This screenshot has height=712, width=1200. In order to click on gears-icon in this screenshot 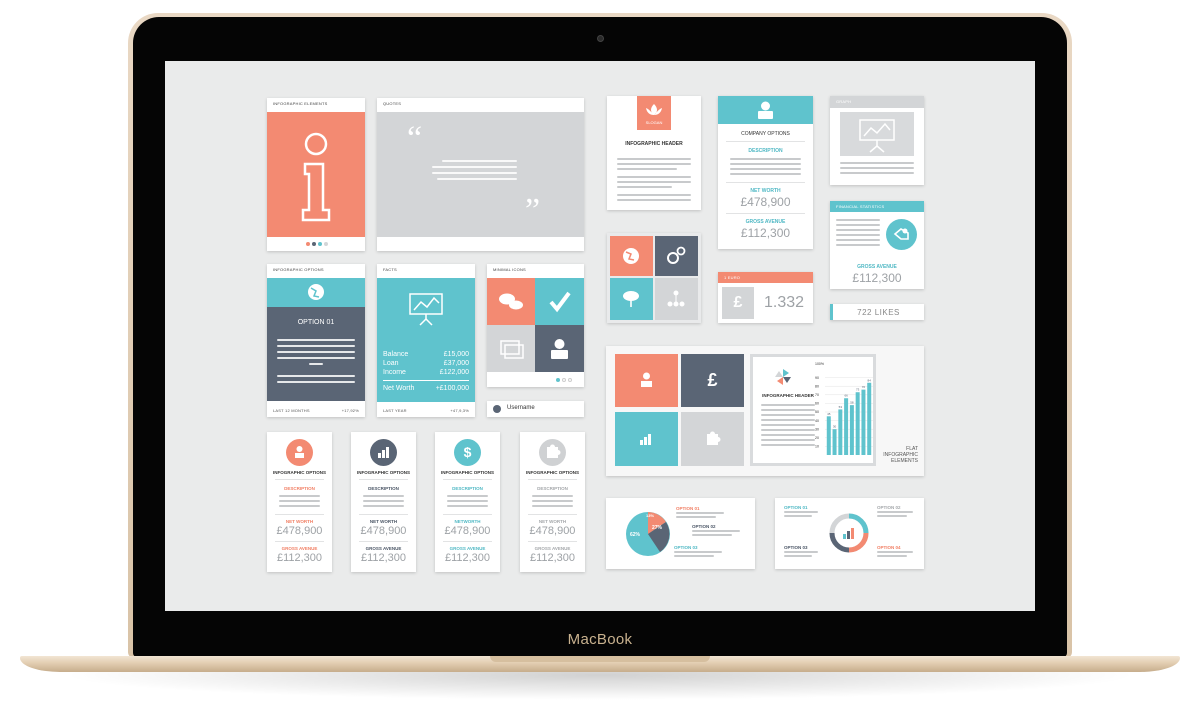, I will do `click(676, 255)`.